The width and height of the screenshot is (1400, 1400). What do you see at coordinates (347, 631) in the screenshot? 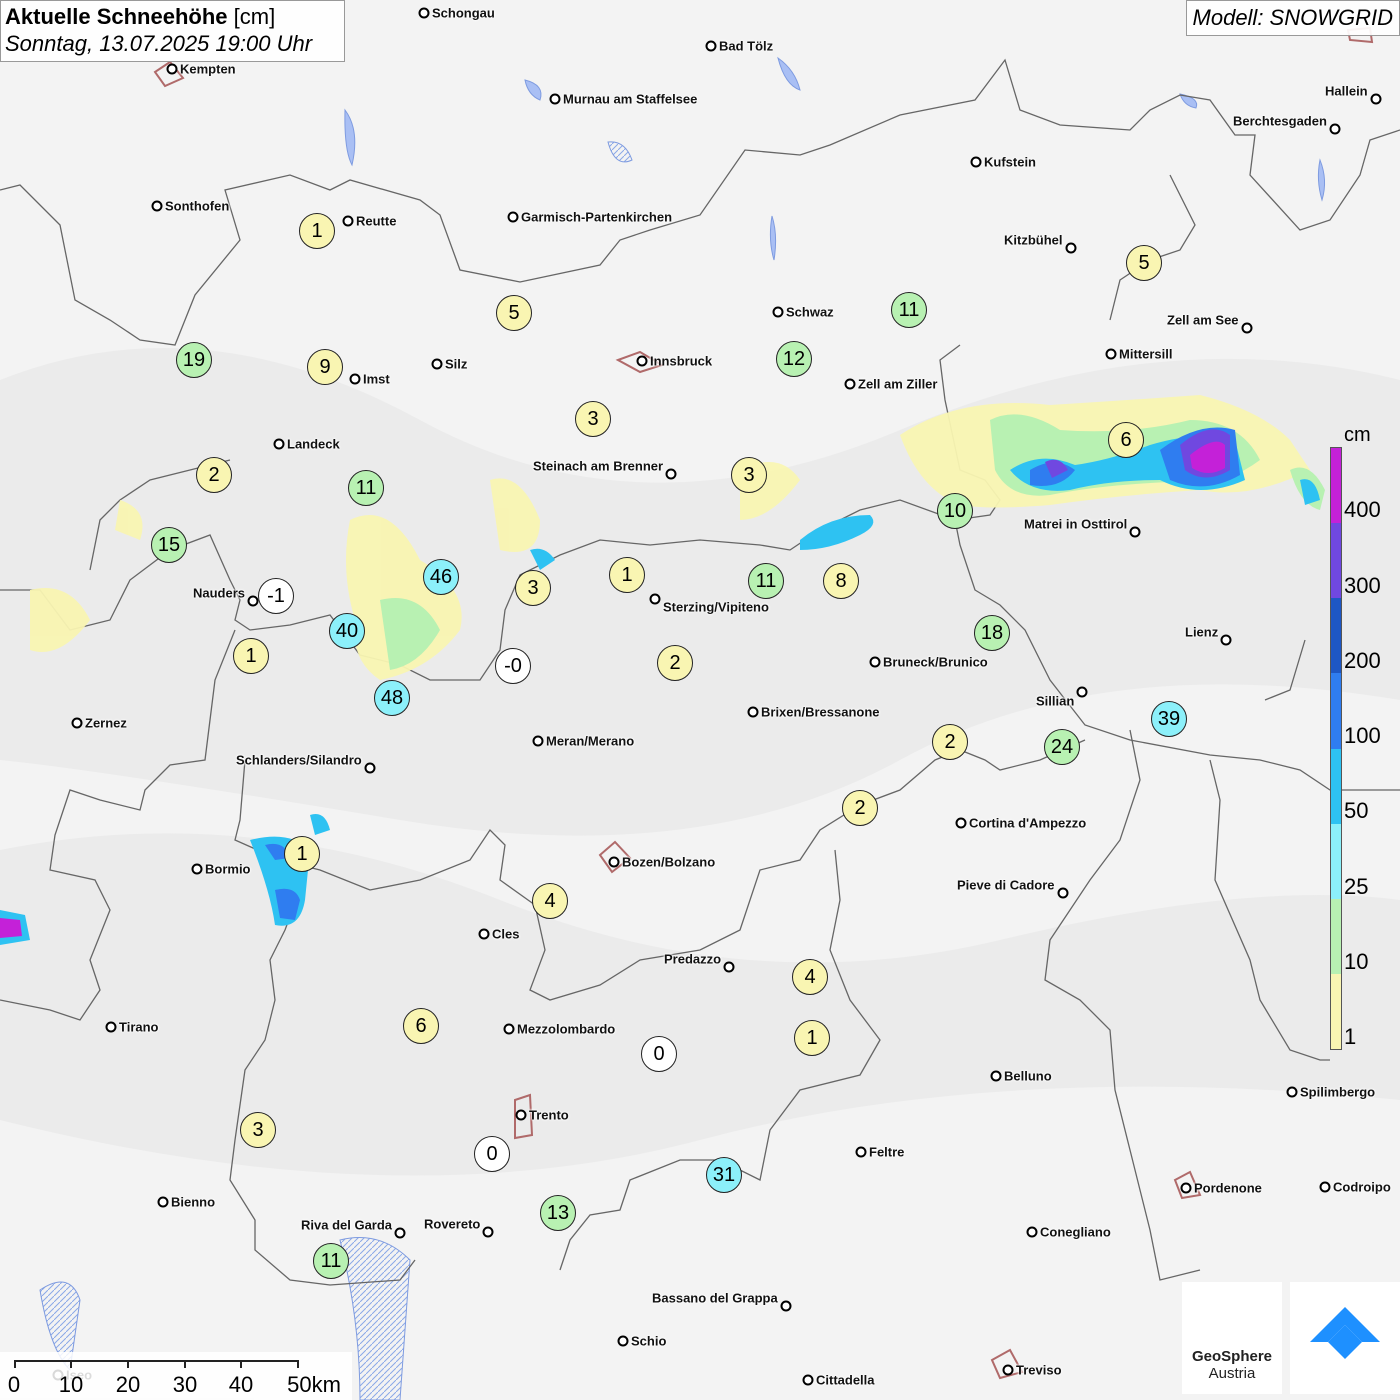
I see `snow-depth-station: 40` at bounding box center [347, 631].